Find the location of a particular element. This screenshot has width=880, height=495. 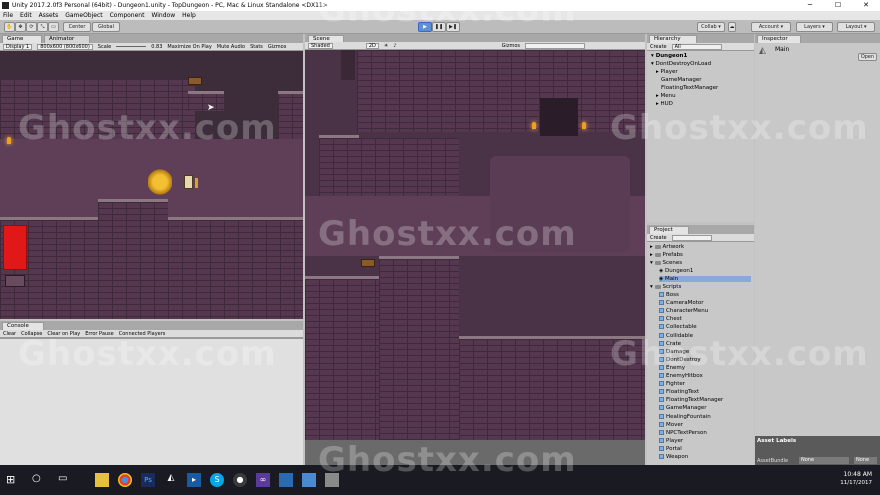

minimize-button: ─ is located at coordinates (810, 5).